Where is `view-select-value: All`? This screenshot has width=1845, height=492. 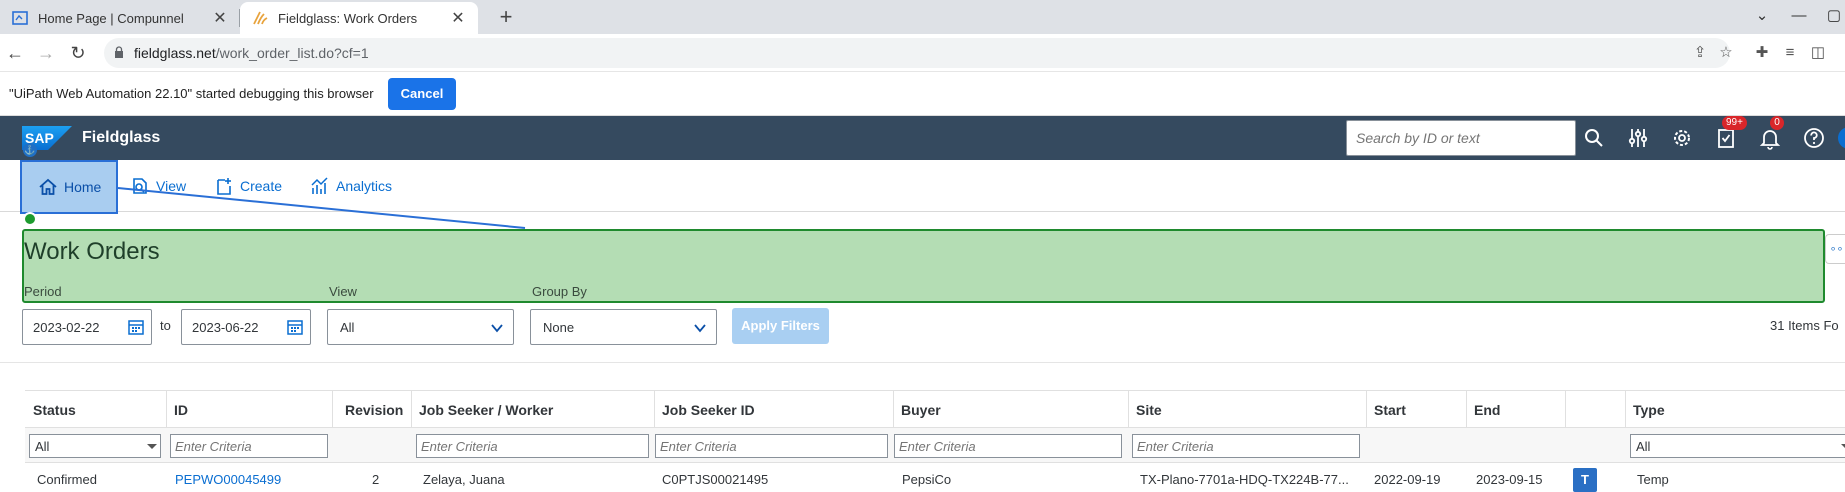
view-select-value: All is located at coordinates (347, 327).